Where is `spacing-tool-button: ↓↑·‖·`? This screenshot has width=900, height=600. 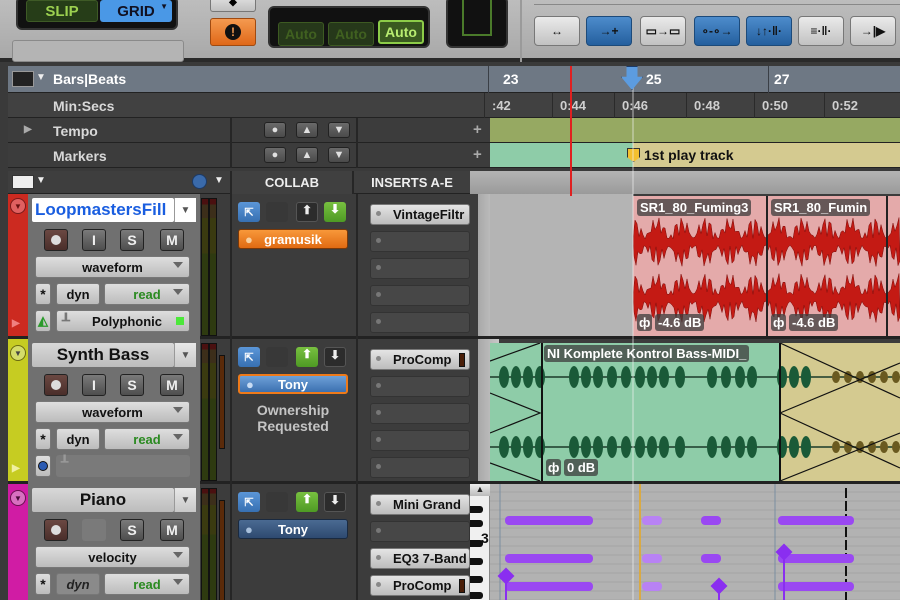 spacing-tool-button: ↓↑·‖· is located at coordinates (769, 31).